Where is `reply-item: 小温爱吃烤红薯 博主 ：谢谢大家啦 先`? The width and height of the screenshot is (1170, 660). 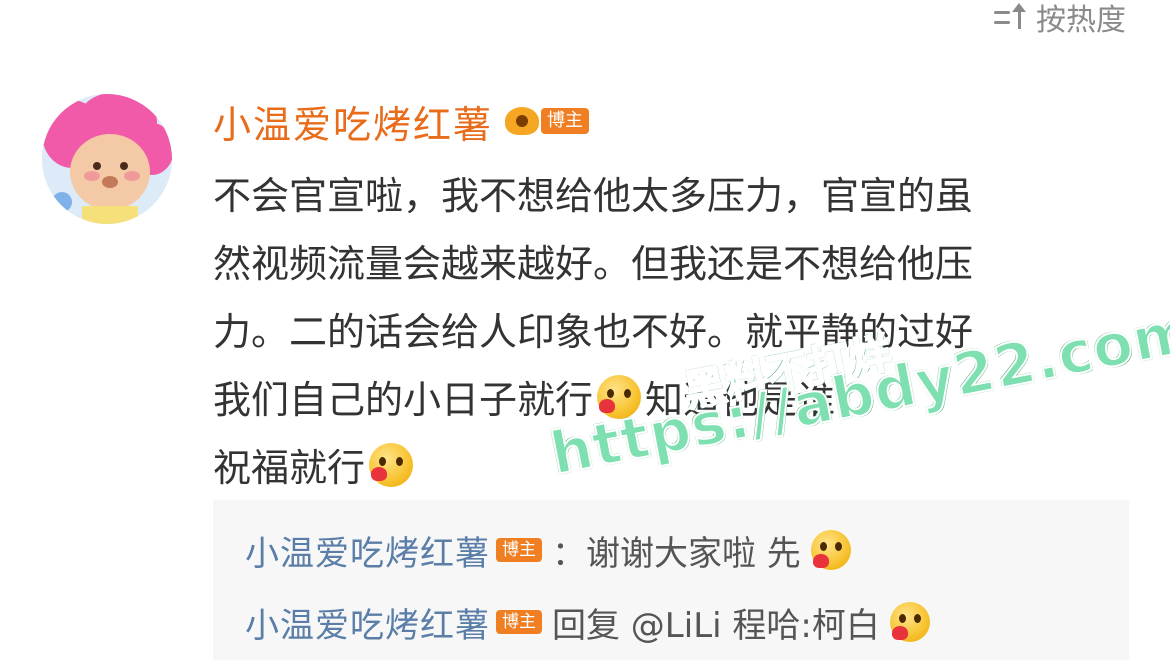
reply-item: 小温爱吃烤红薯 博主 ：谢谢大家啦 先 is located at coordinates (550, 550).